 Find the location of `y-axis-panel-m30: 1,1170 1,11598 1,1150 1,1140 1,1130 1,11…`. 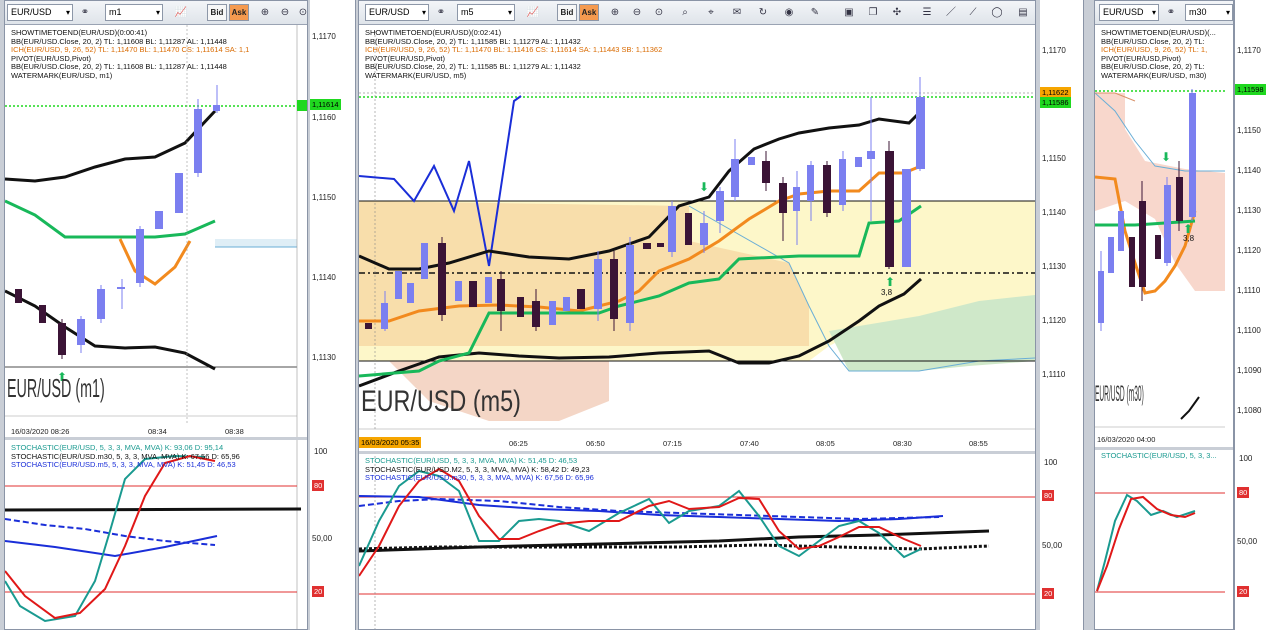

y-axis-panel-m30: 1,1170 1,11598 1,1150 1,1140 1,1130 1,11… is located at coordinates (1257, 315).